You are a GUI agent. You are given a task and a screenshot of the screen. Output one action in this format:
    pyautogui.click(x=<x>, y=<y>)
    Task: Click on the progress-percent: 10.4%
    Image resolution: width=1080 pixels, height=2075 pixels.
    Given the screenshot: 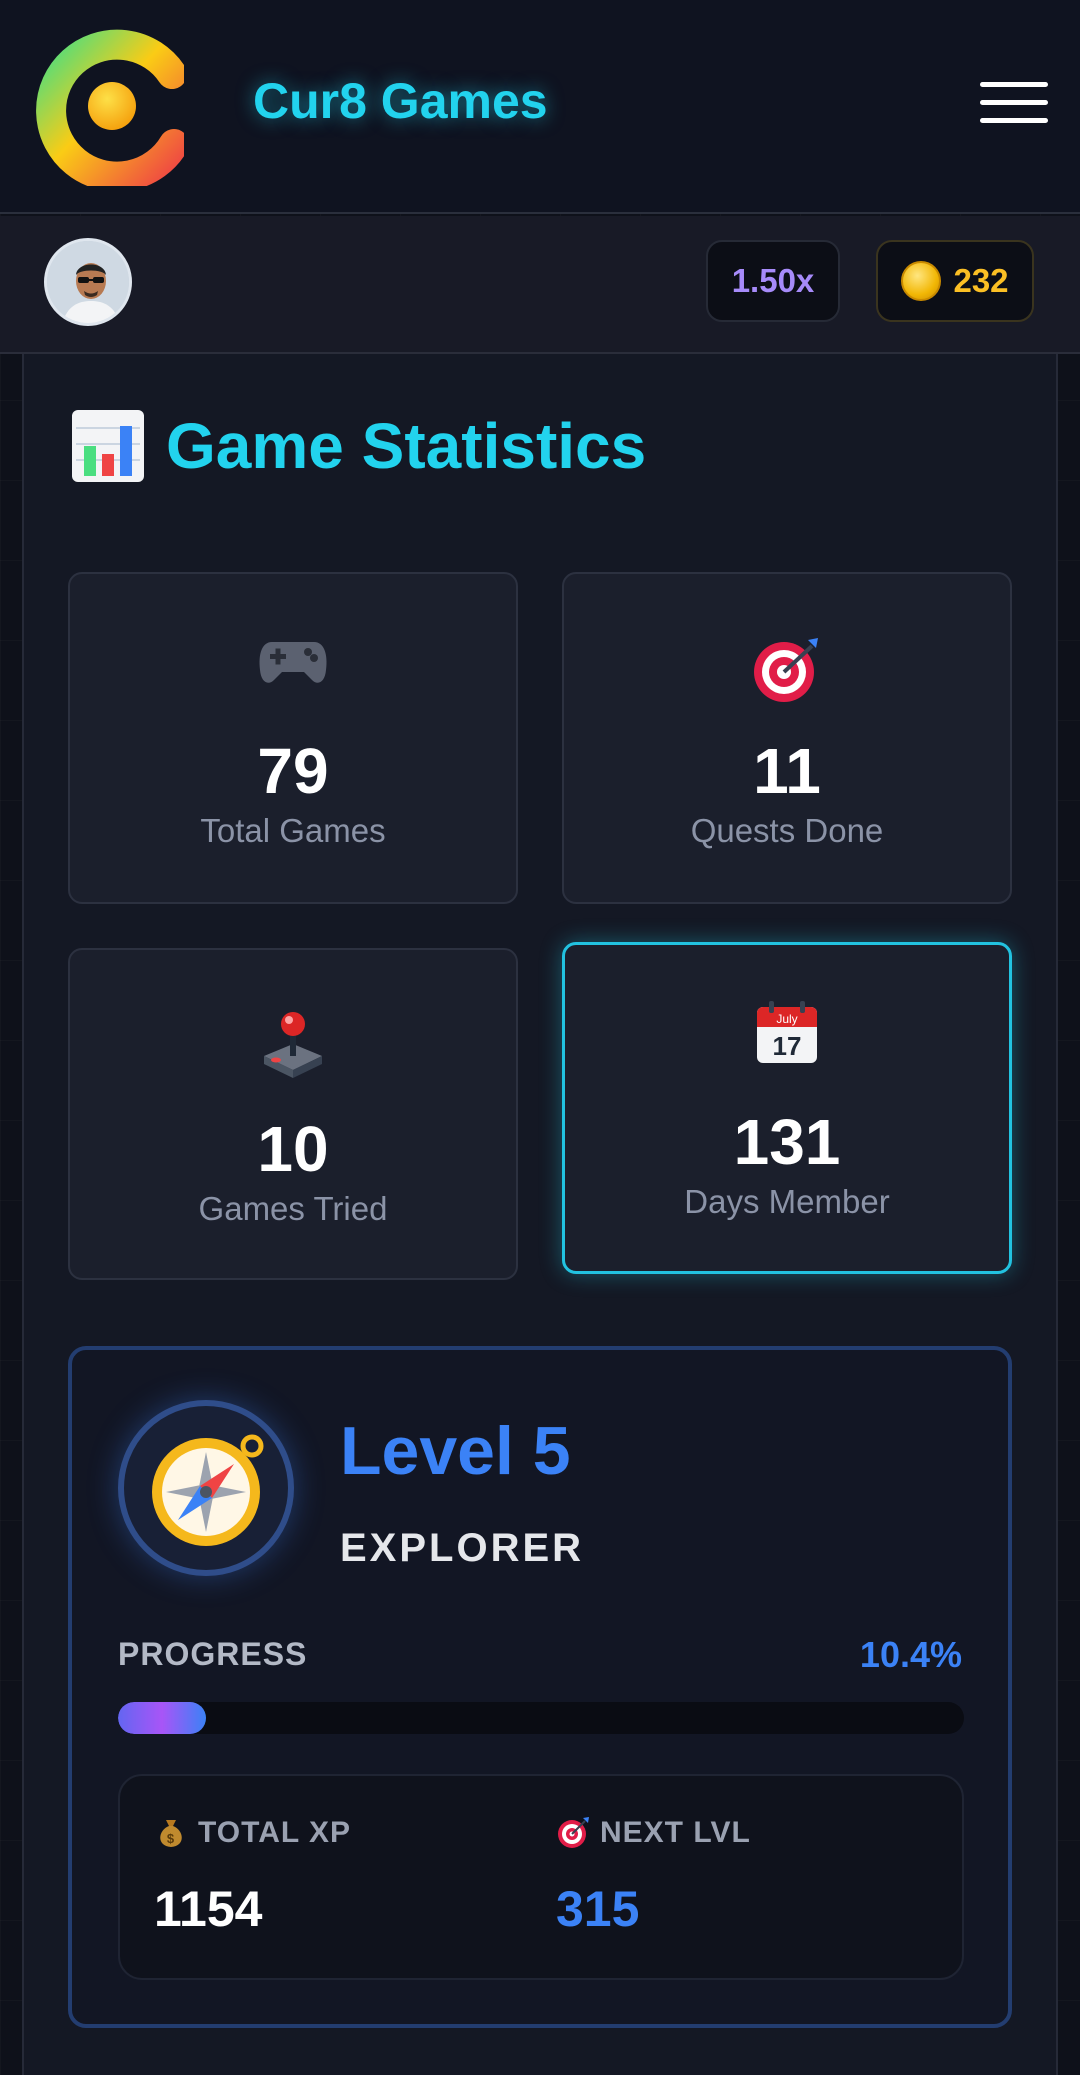 What is the action you would take?
    pyautogui.click(x=910, y=1654)
    